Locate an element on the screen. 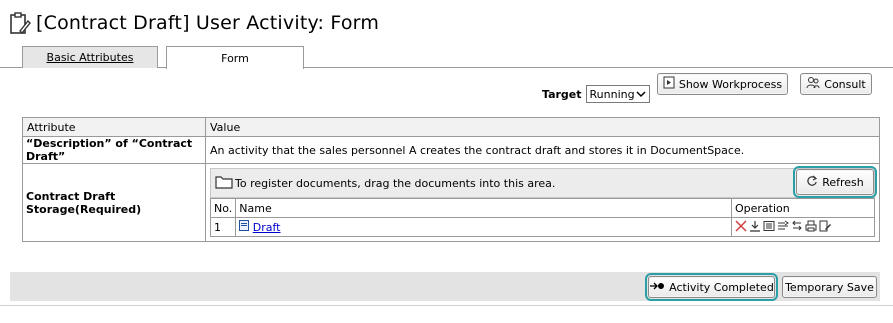 The width and height of the screenshot is (893, 323). print-icon is located at coordinates (811, 227).